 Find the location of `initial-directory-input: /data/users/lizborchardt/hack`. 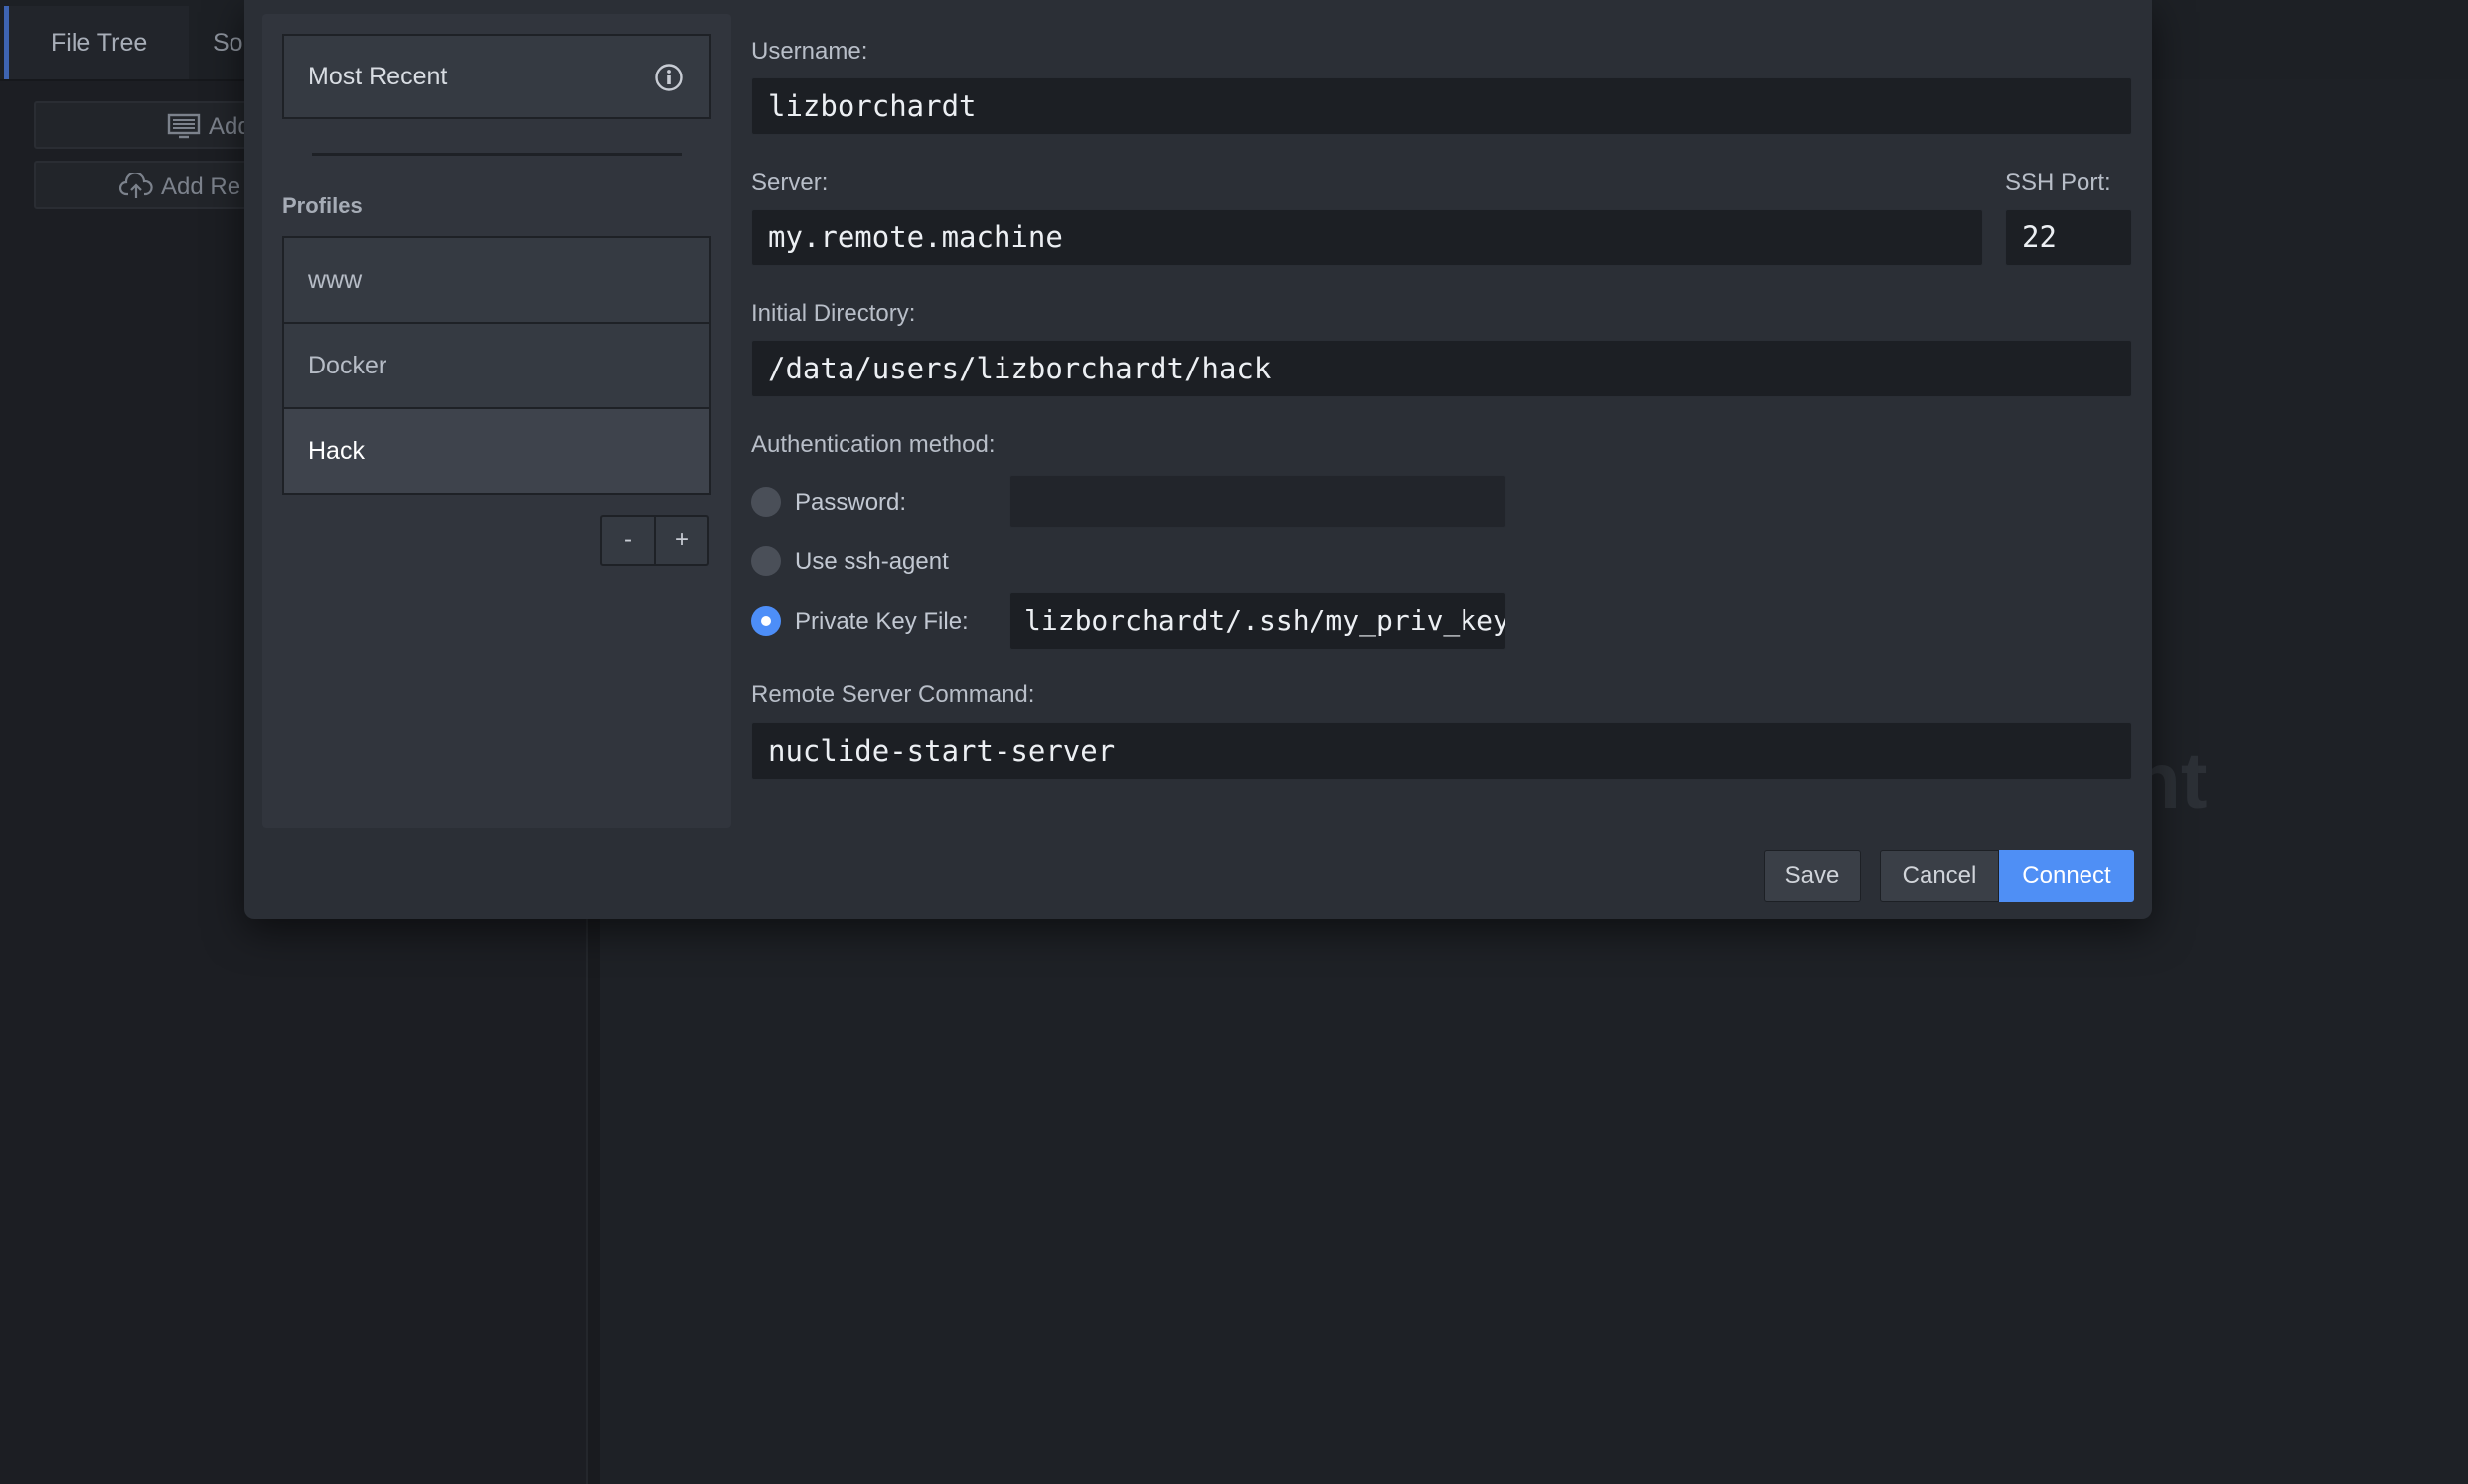

initial-directory-input: /data/users/lizborchardt/hack is located at coordinates (1441, 368).